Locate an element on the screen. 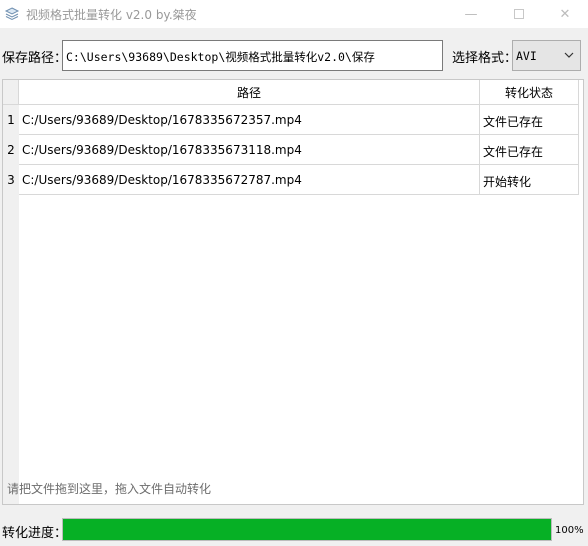  maximize-button is located at coordinates (519, 14).